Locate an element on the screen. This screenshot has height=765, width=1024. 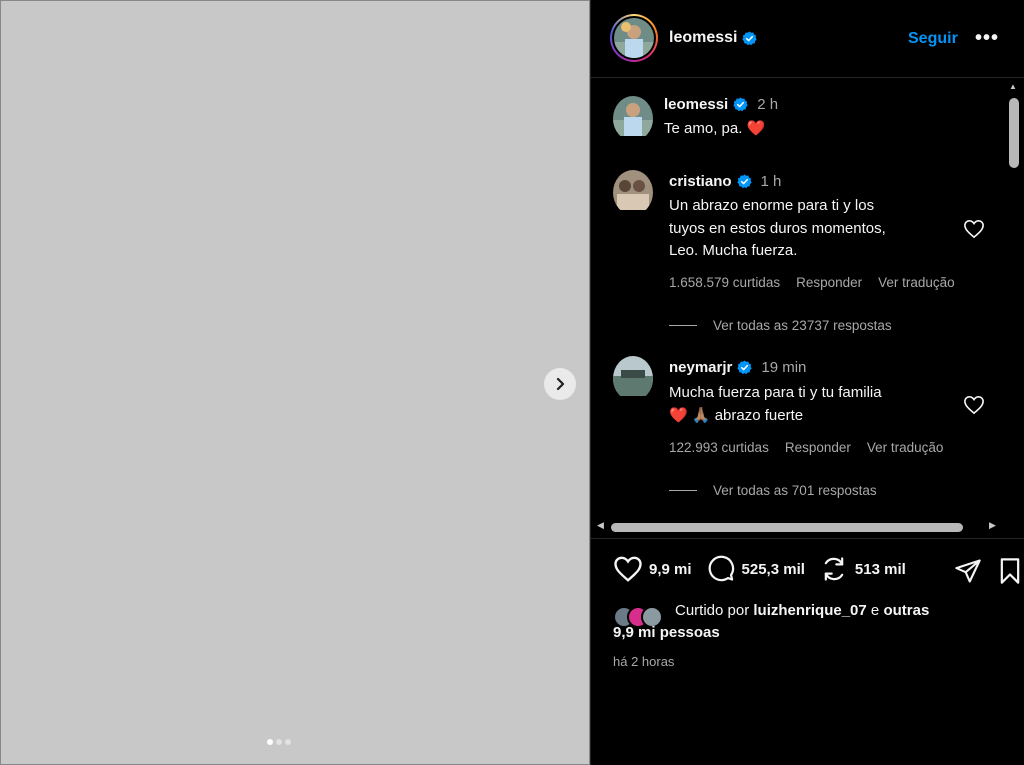
like-action: 9,9 mi is located at coordinates (652, 569).